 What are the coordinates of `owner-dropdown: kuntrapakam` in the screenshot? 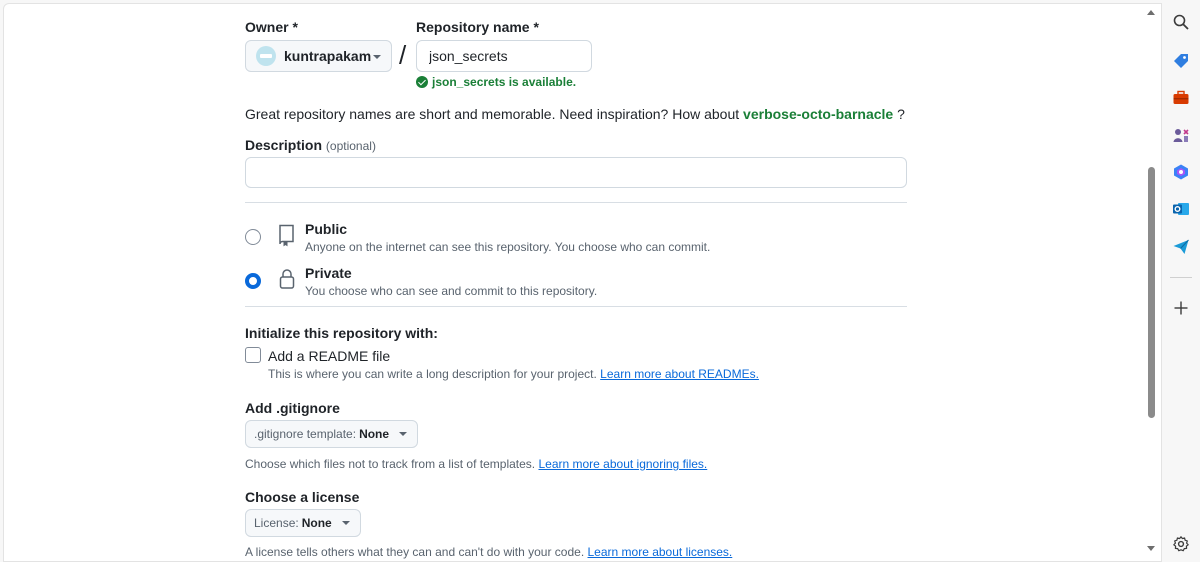 It's located at (318, 56).